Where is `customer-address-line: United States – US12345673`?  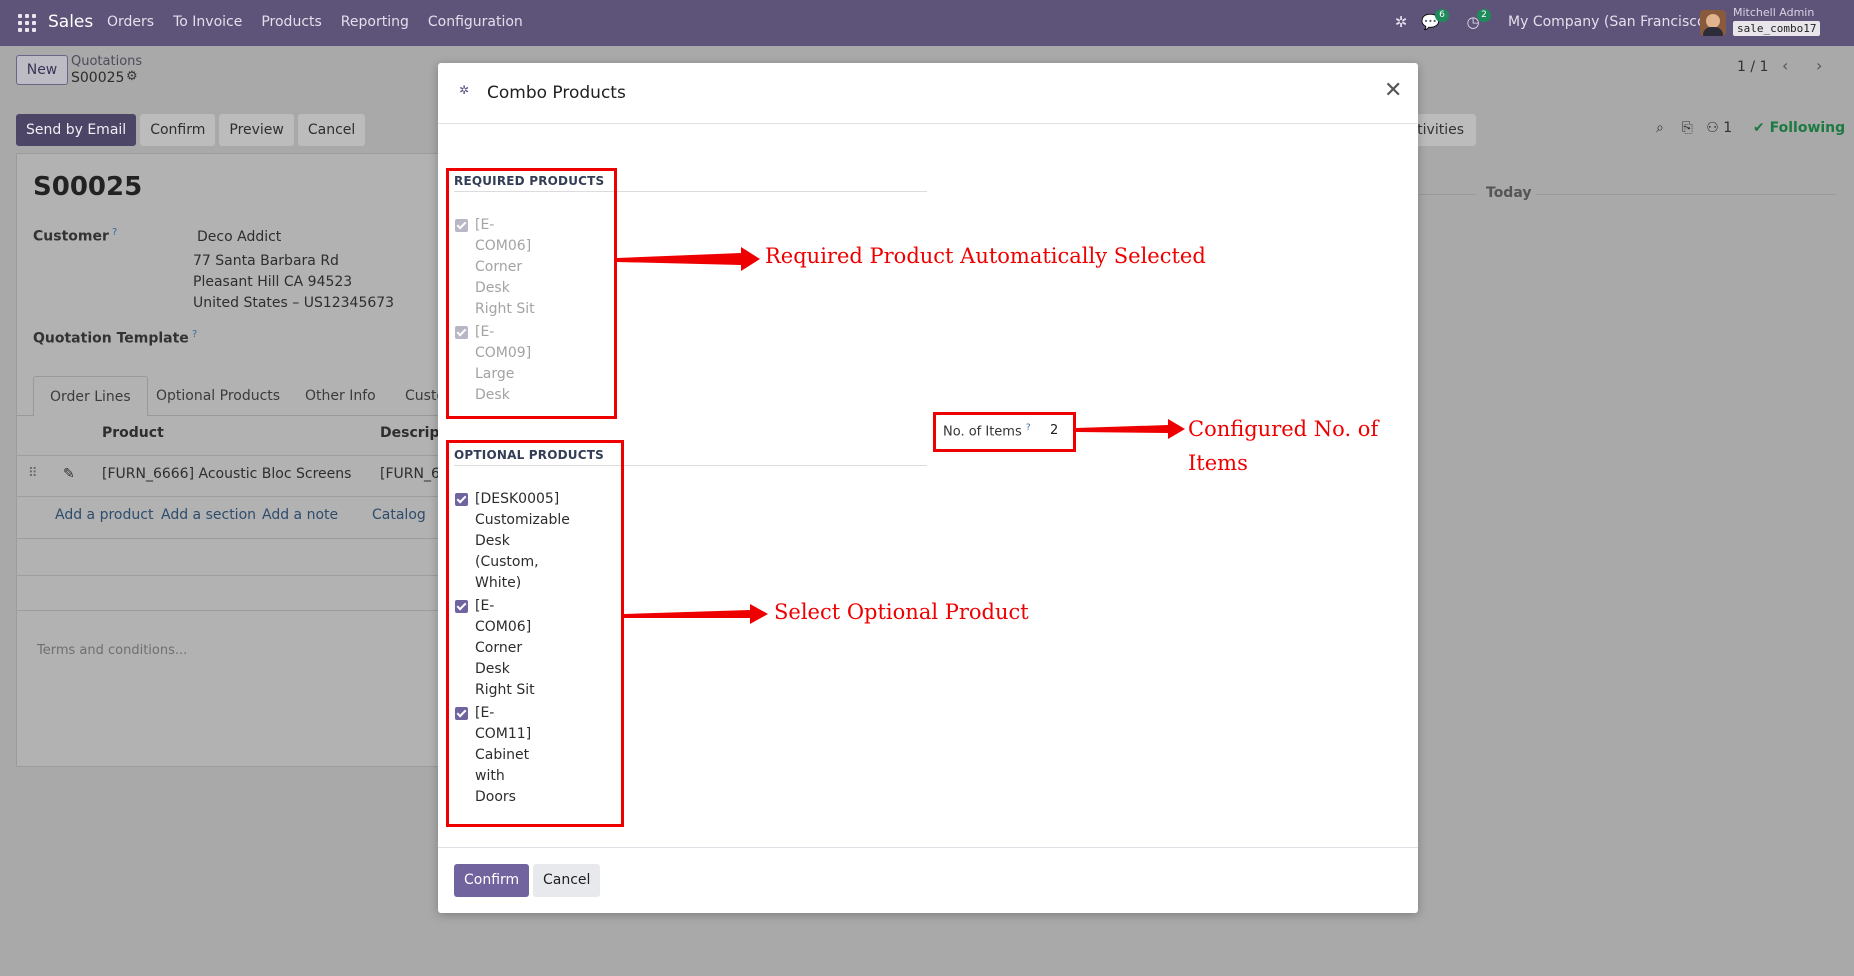 customer-address-line: United States – US12345673 is located at coordinates (294, 303).